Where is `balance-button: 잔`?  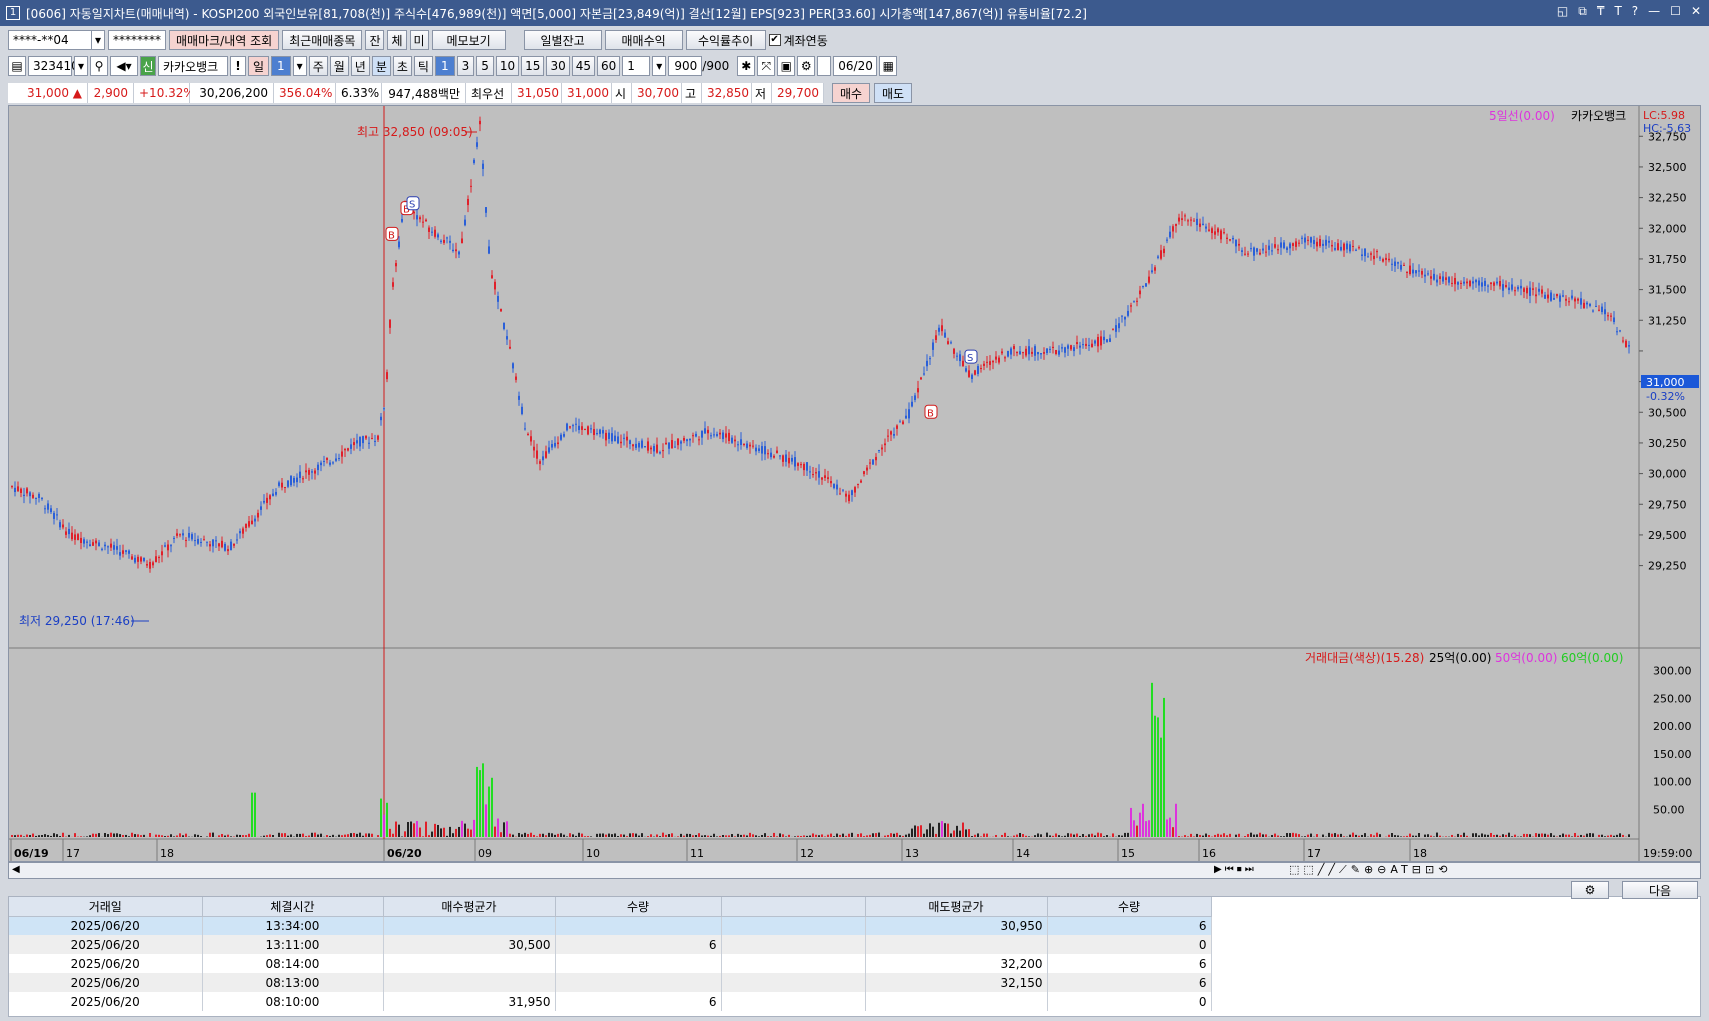
balance-button: 잔 is located at coordinates (375, 40).